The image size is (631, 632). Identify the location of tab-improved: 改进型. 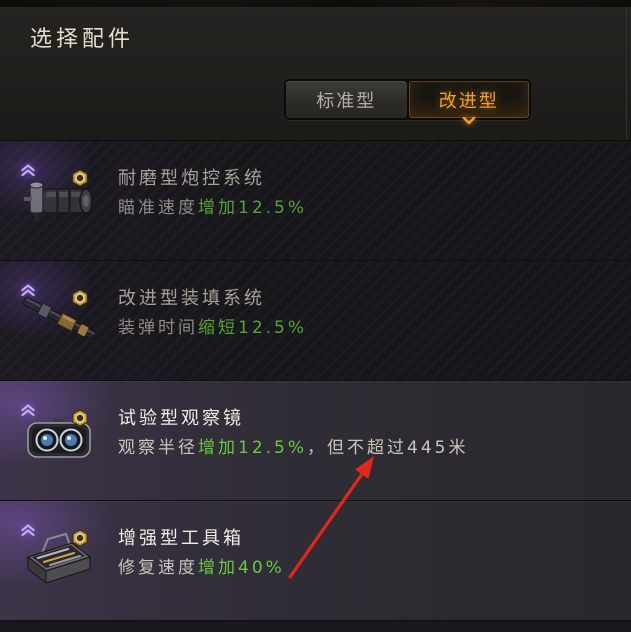
(468, 103).